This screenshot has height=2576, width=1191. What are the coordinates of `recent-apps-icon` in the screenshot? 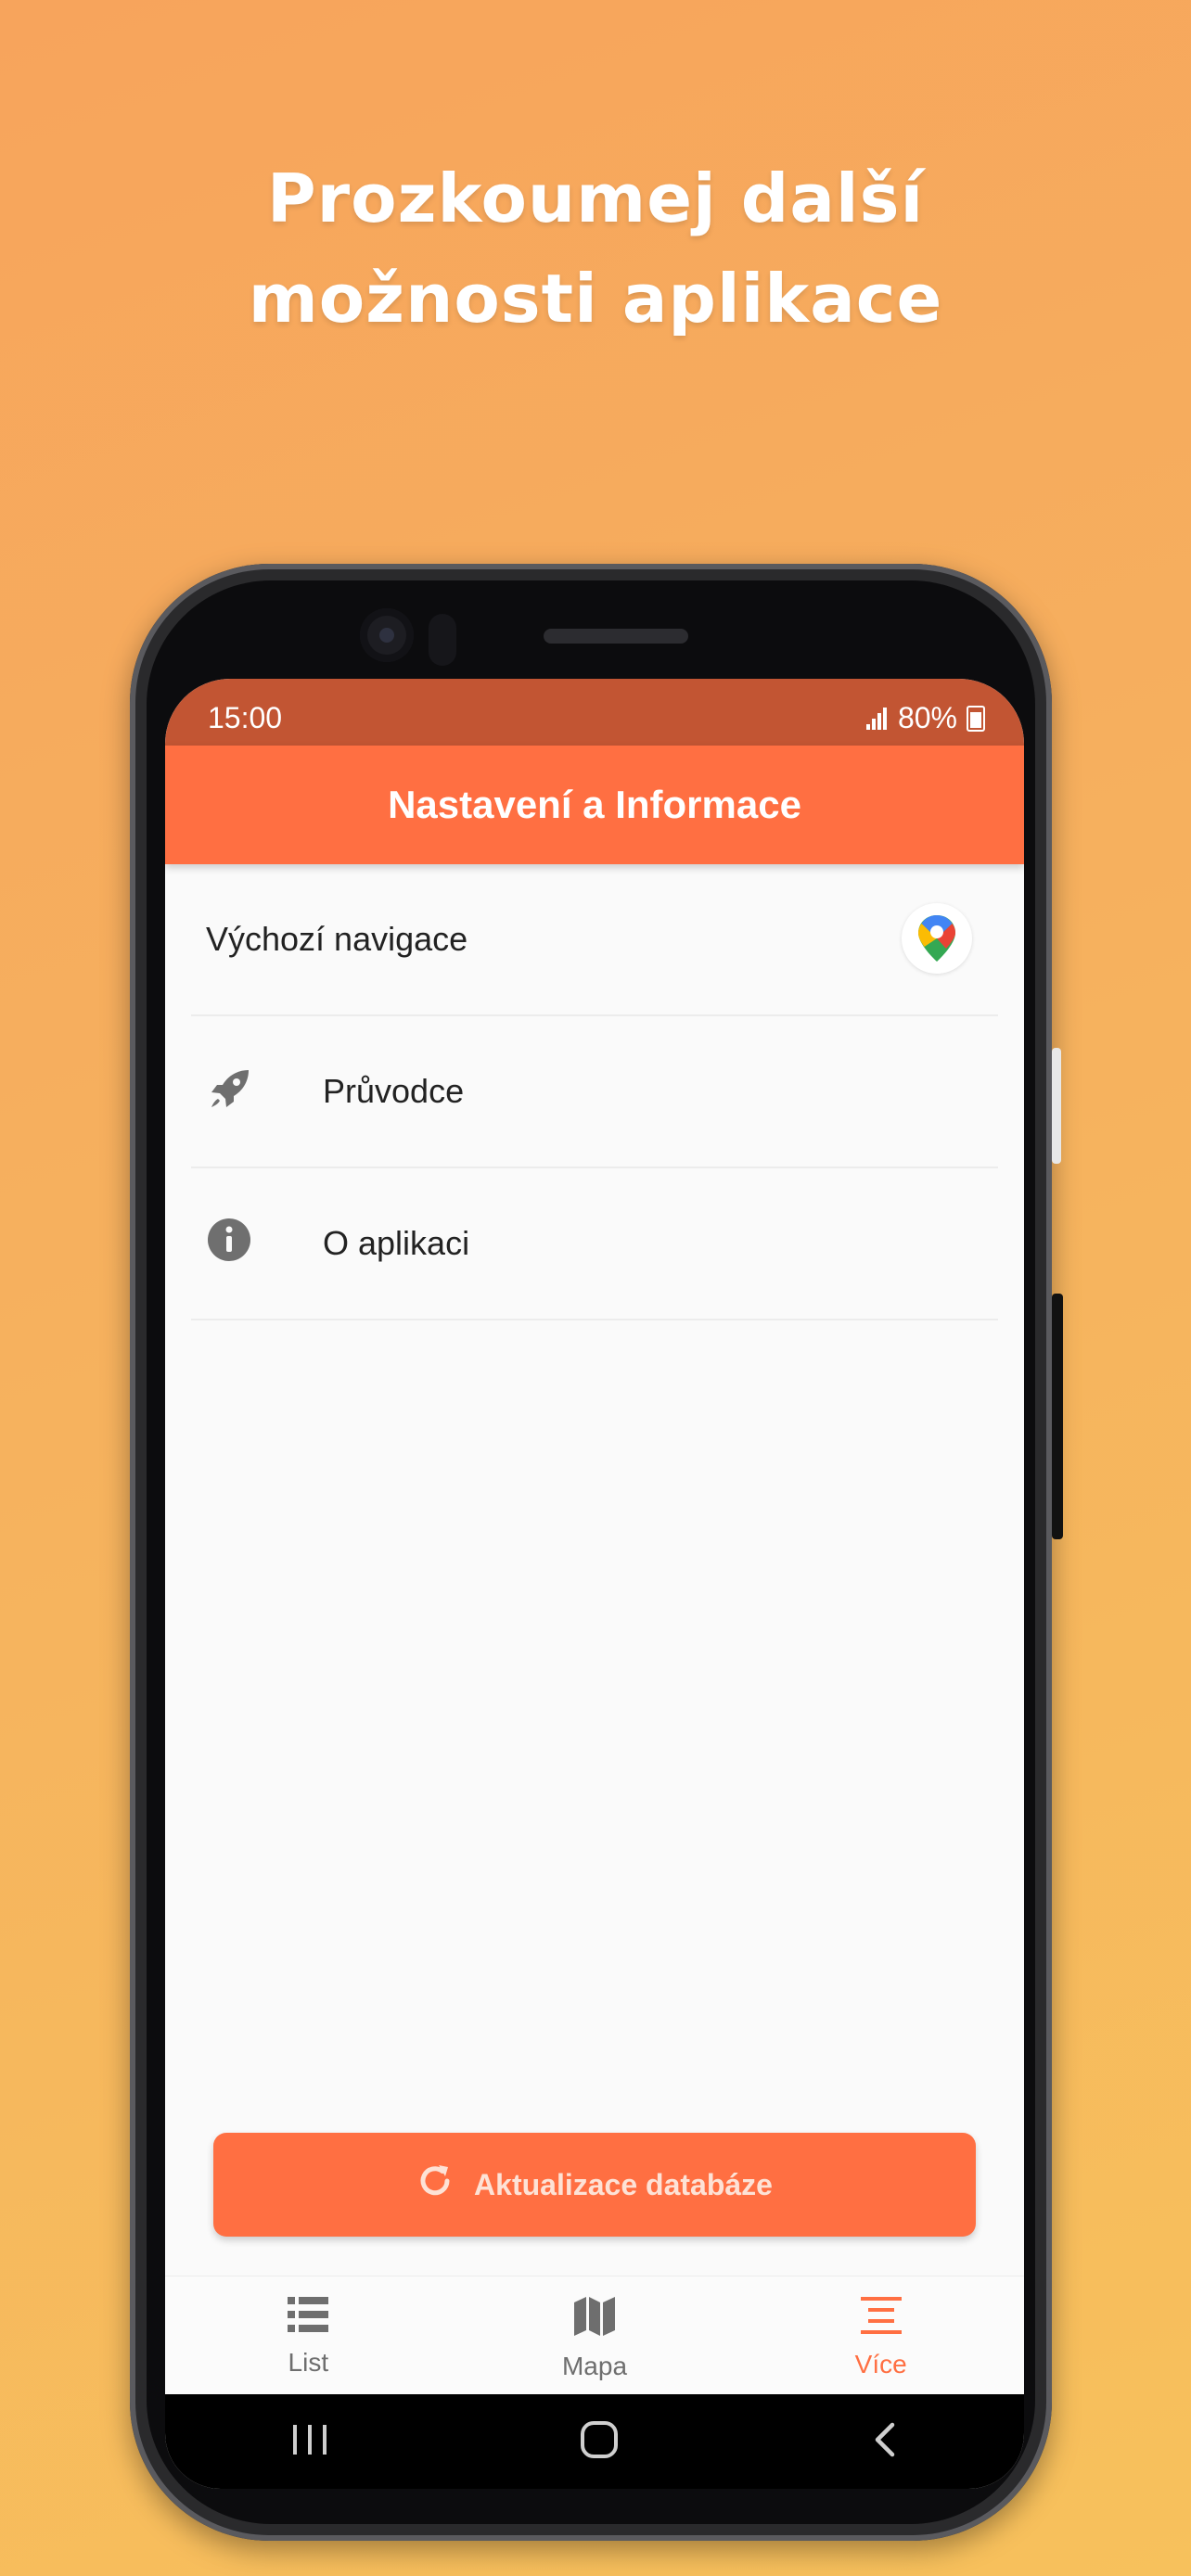 It's located at (309, 2442).